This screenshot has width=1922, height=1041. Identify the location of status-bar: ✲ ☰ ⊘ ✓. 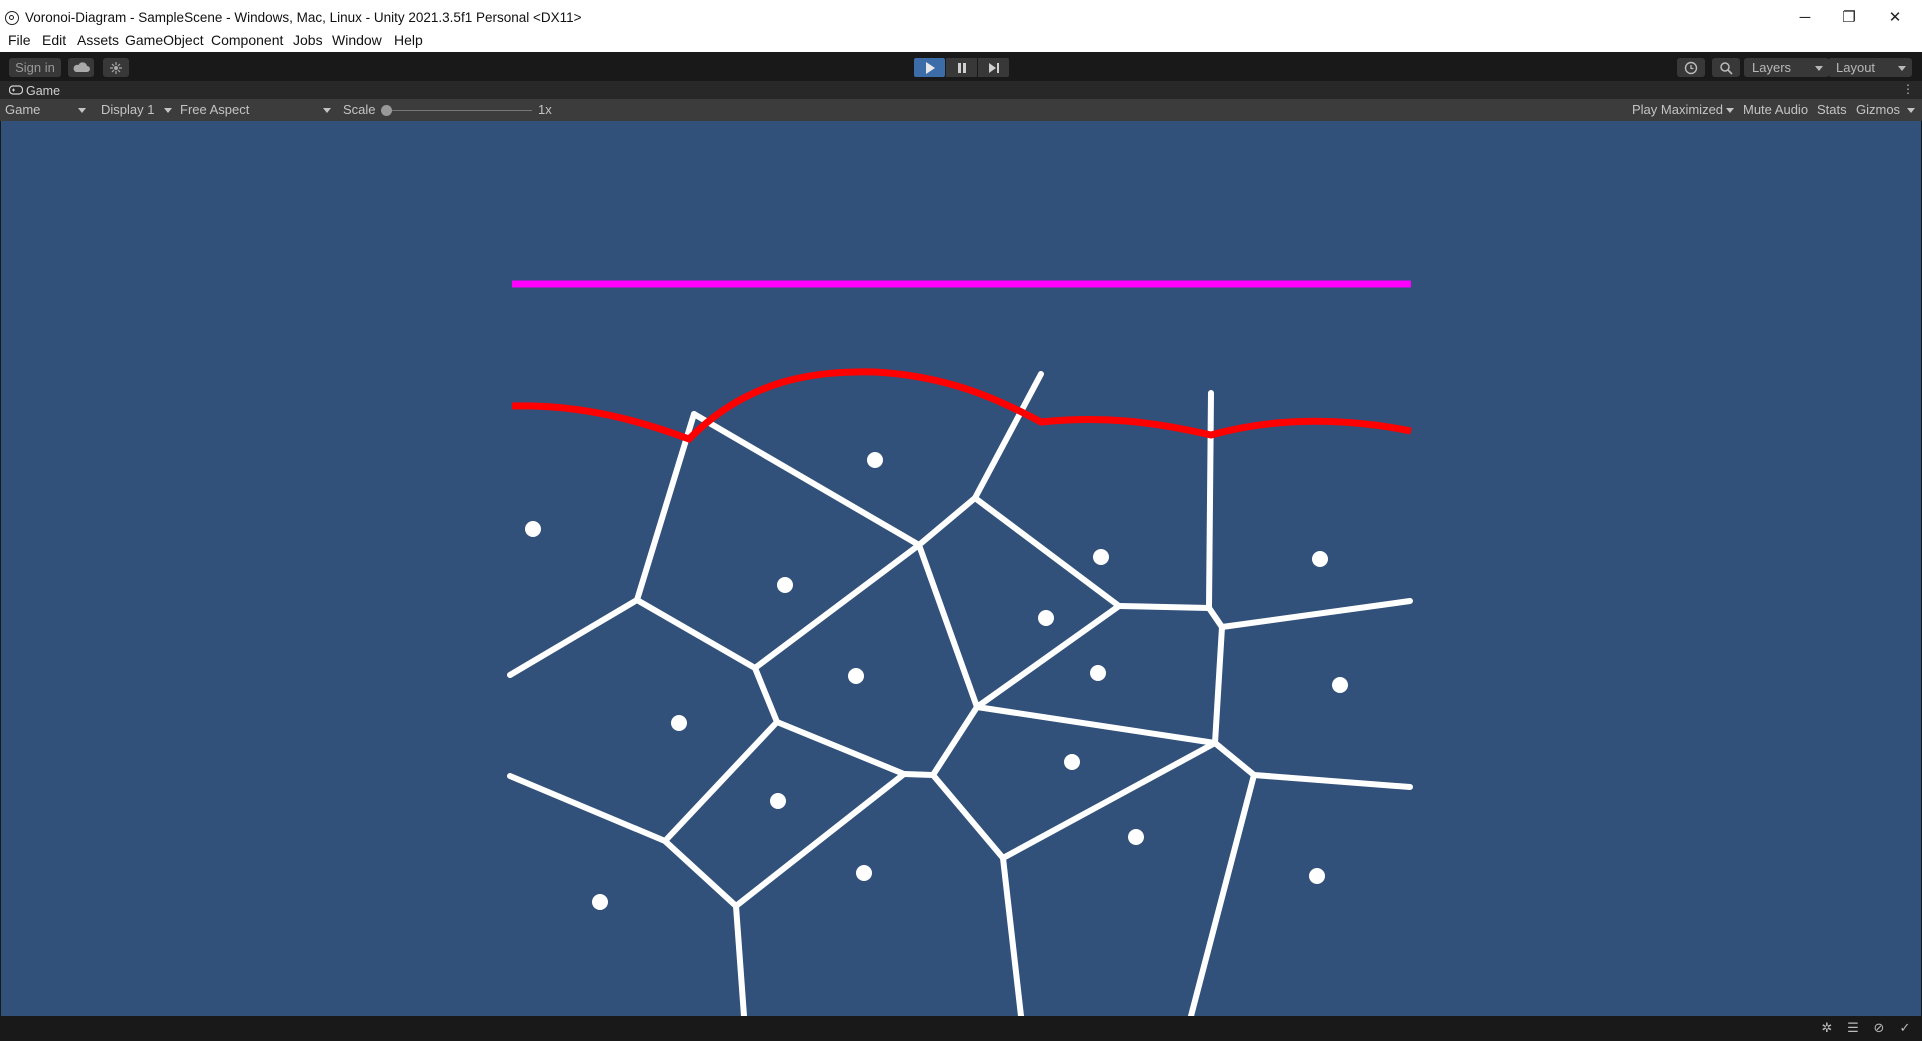
(961, 1028).